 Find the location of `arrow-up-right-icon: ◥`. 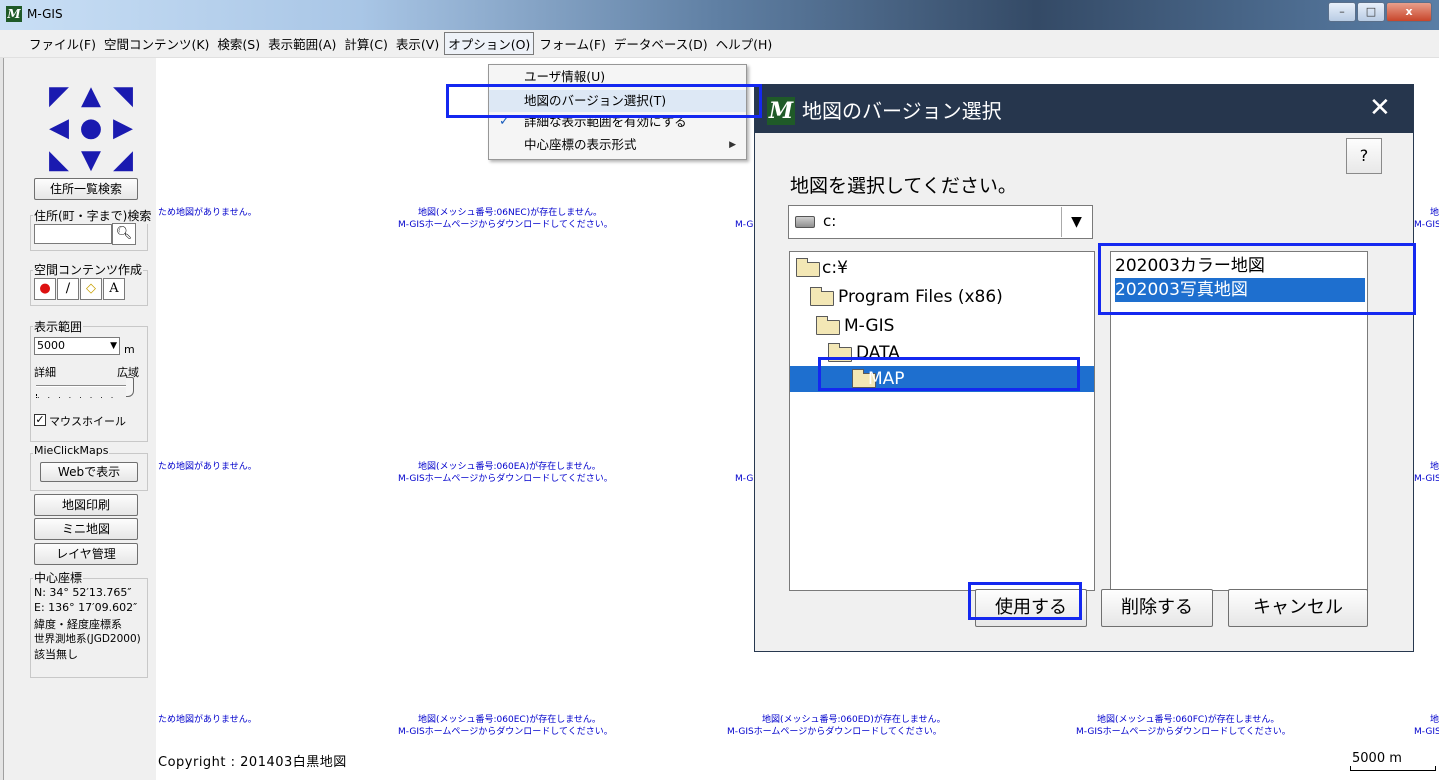

arrow-up-right-icon: ◥ is located at coordinates (123, 96).